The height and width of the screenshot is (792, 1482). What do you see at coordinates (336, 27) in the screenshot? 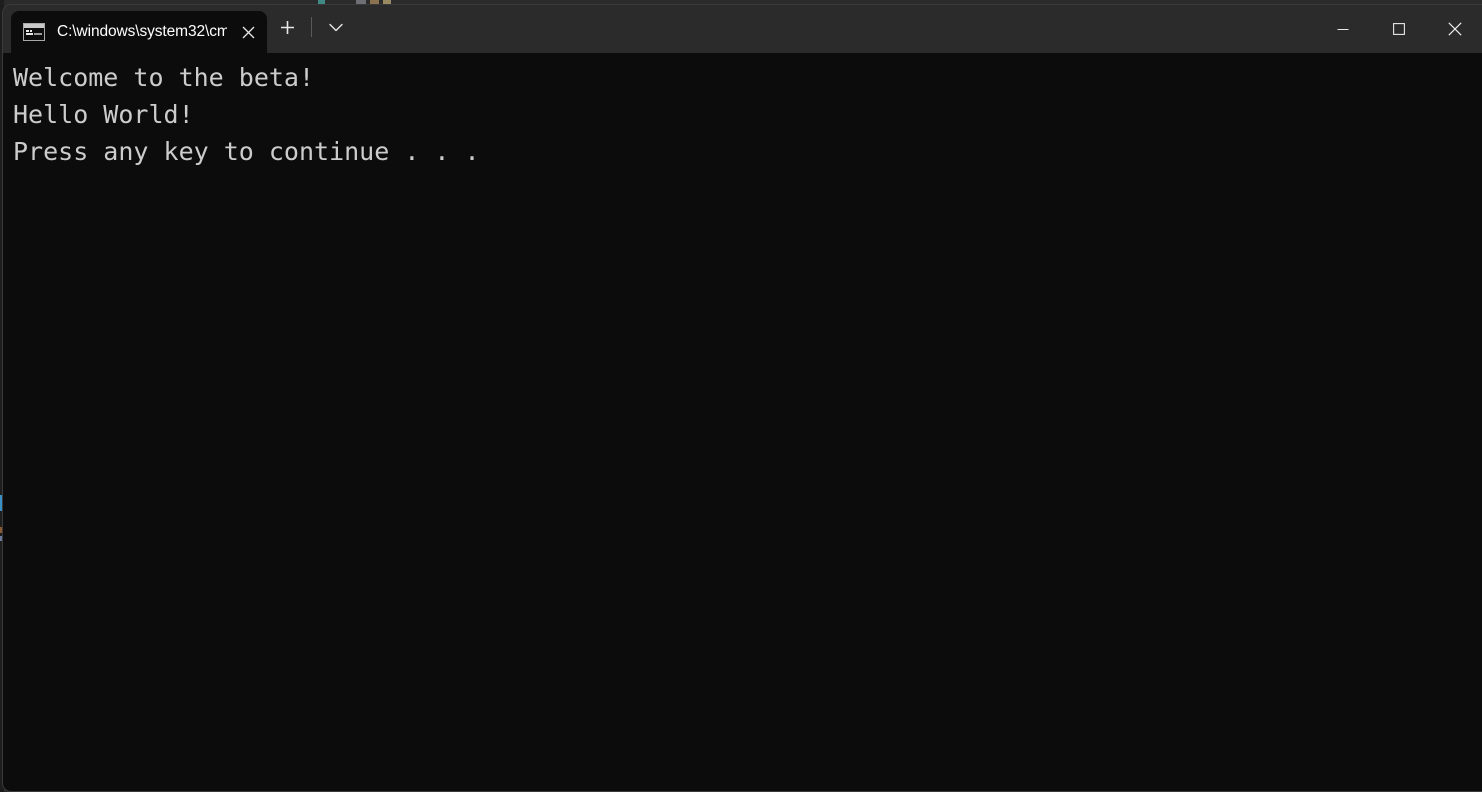
I see `chevron-down-icon` at bounding box center [336, 27].